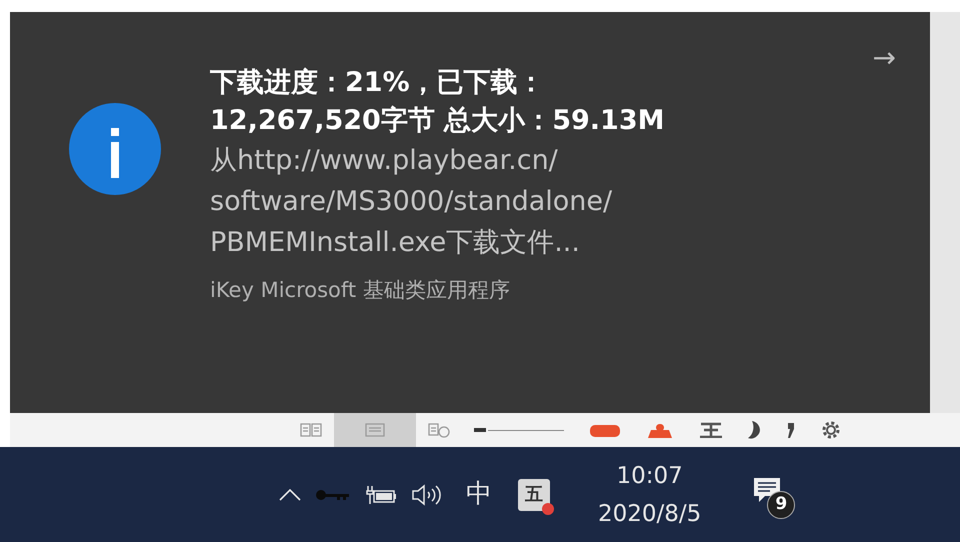 The height and width of the screenshot is (542, 960). Describe the element at coordinates (290, 494) in the screenshot. I see `chevron-up-icon` at that location.